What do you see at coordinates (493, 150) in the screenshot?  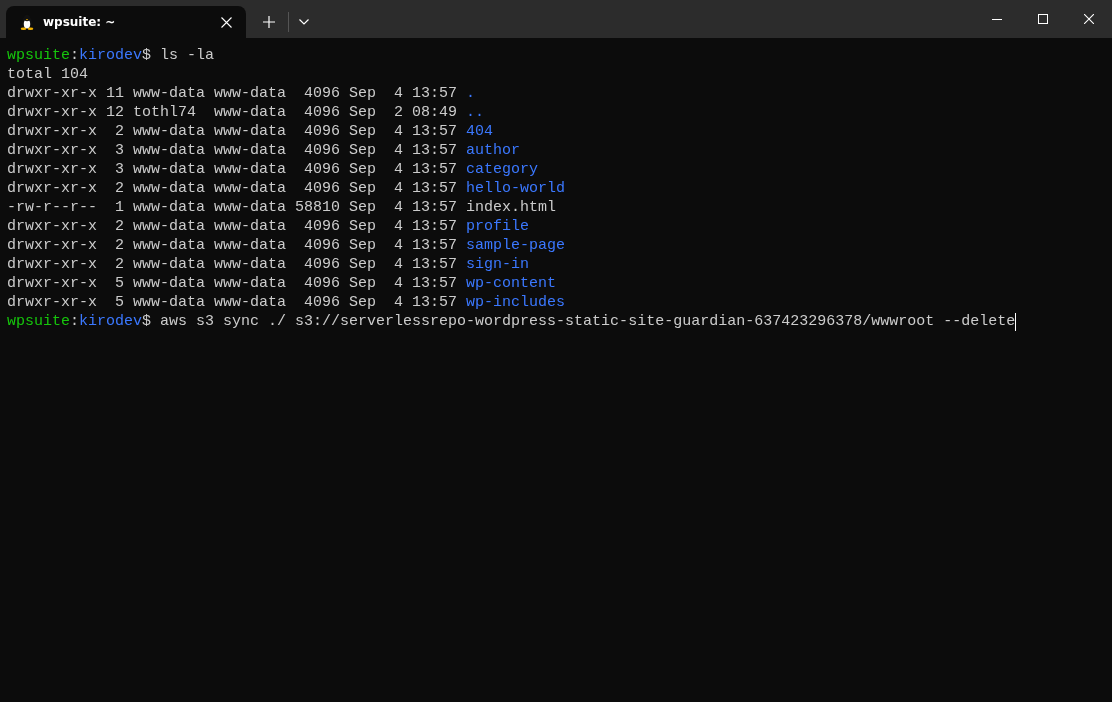 I see `file-name: author` at bounding box center [493, 150].